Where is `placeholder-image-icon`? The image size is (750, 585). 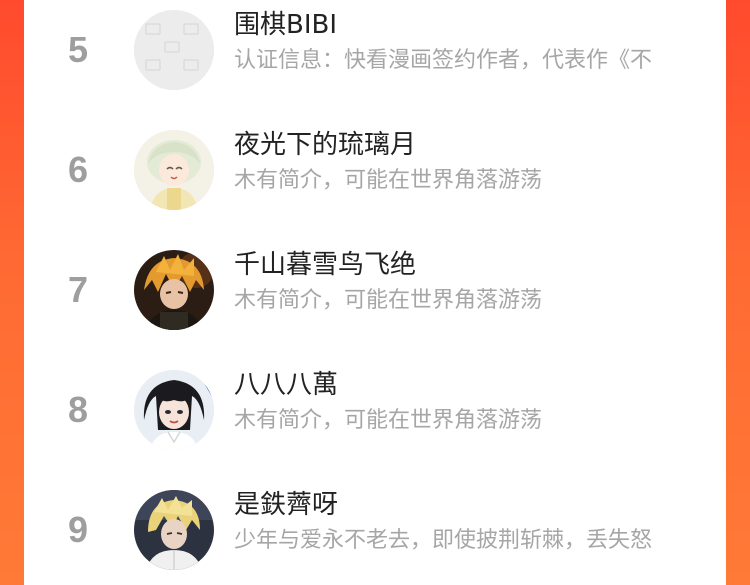
placeholder-image-icon is located at coordinates (174, 50).